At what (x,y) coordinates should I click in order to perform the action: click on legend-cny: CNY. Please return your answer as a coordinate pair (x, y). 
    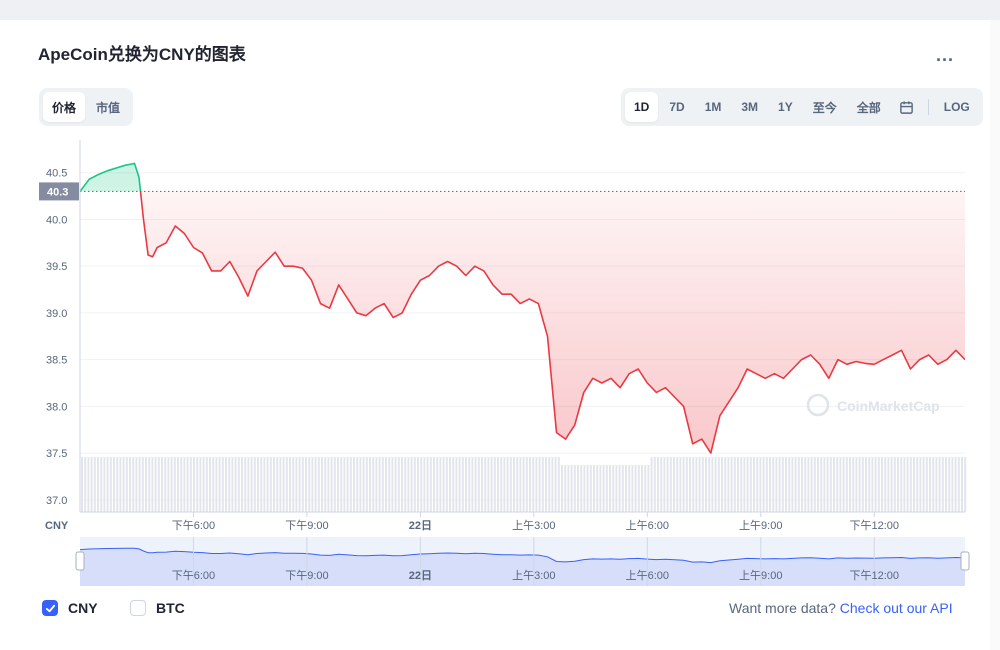
    Looking at the image, I should click on (70, 608).